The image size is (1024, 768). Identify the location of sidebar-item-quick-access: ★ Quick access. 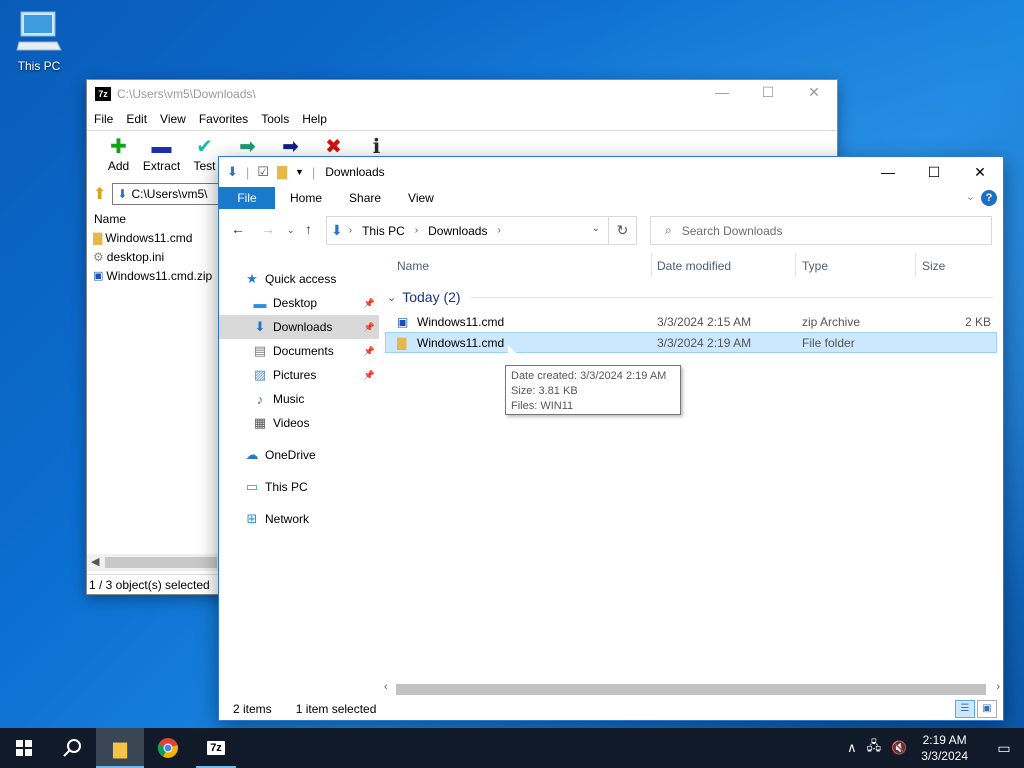
(299, 279).